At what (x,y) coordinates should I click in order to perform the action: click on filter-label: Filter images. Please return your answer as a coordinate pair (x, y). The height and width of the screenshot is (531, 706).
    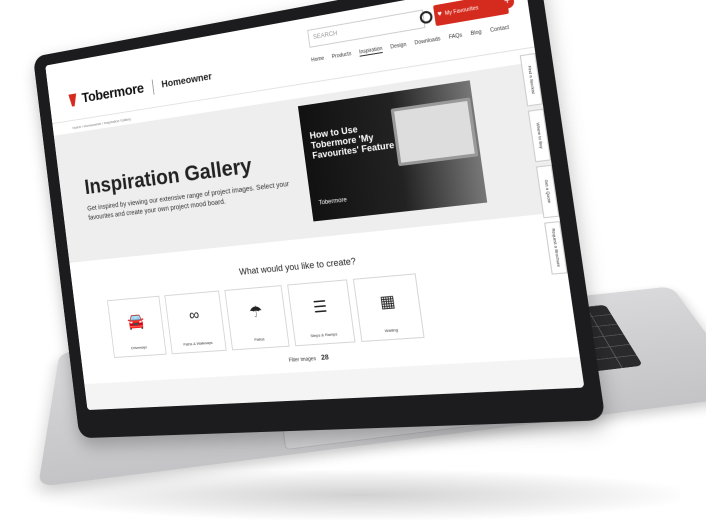
    Looking at the image, I should click on (302, 360).